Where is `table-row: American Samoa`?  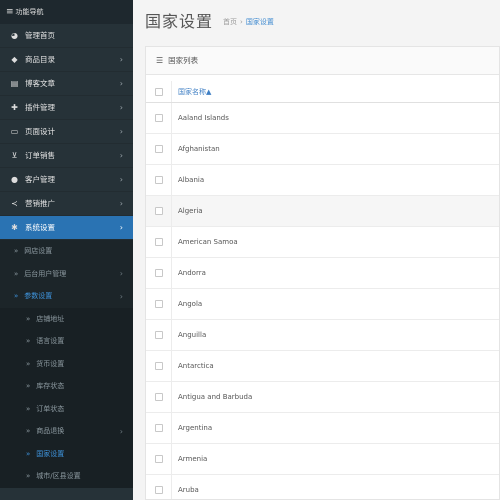 table-row: American Samoa is located at coordinates (322, 242).